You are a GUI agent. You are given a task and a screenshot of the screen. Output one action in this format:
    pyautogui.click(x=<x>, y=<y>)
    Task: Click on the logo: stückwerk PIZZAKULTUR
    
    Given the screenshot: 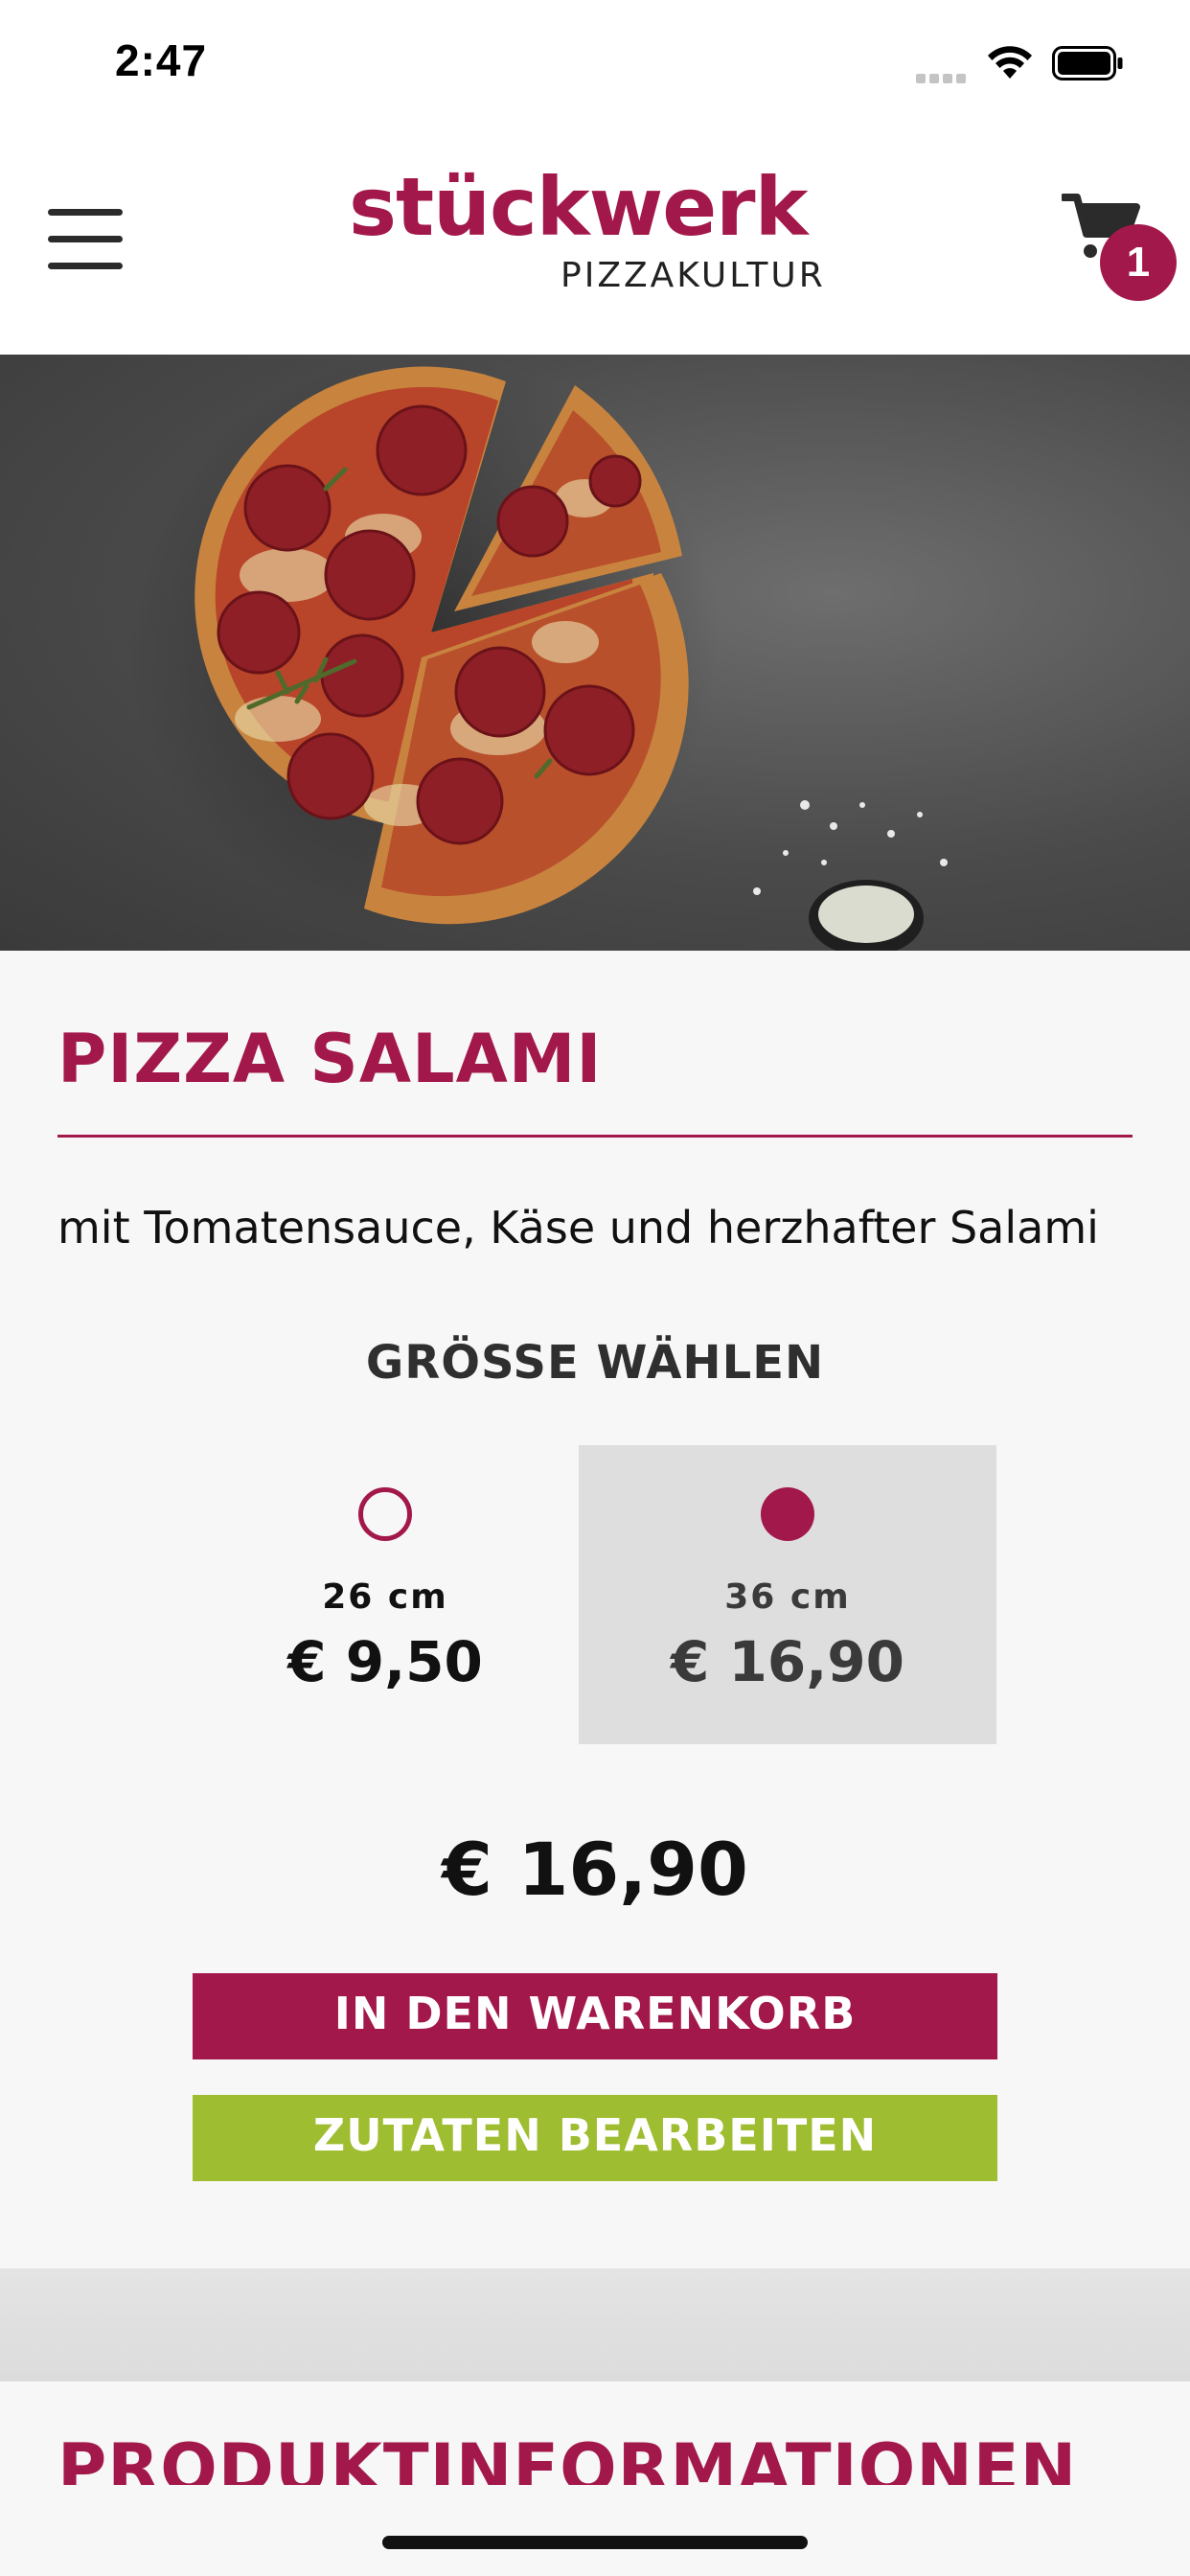 What is the action you would take?
    pyautogui.click(x=599, y=234)
    